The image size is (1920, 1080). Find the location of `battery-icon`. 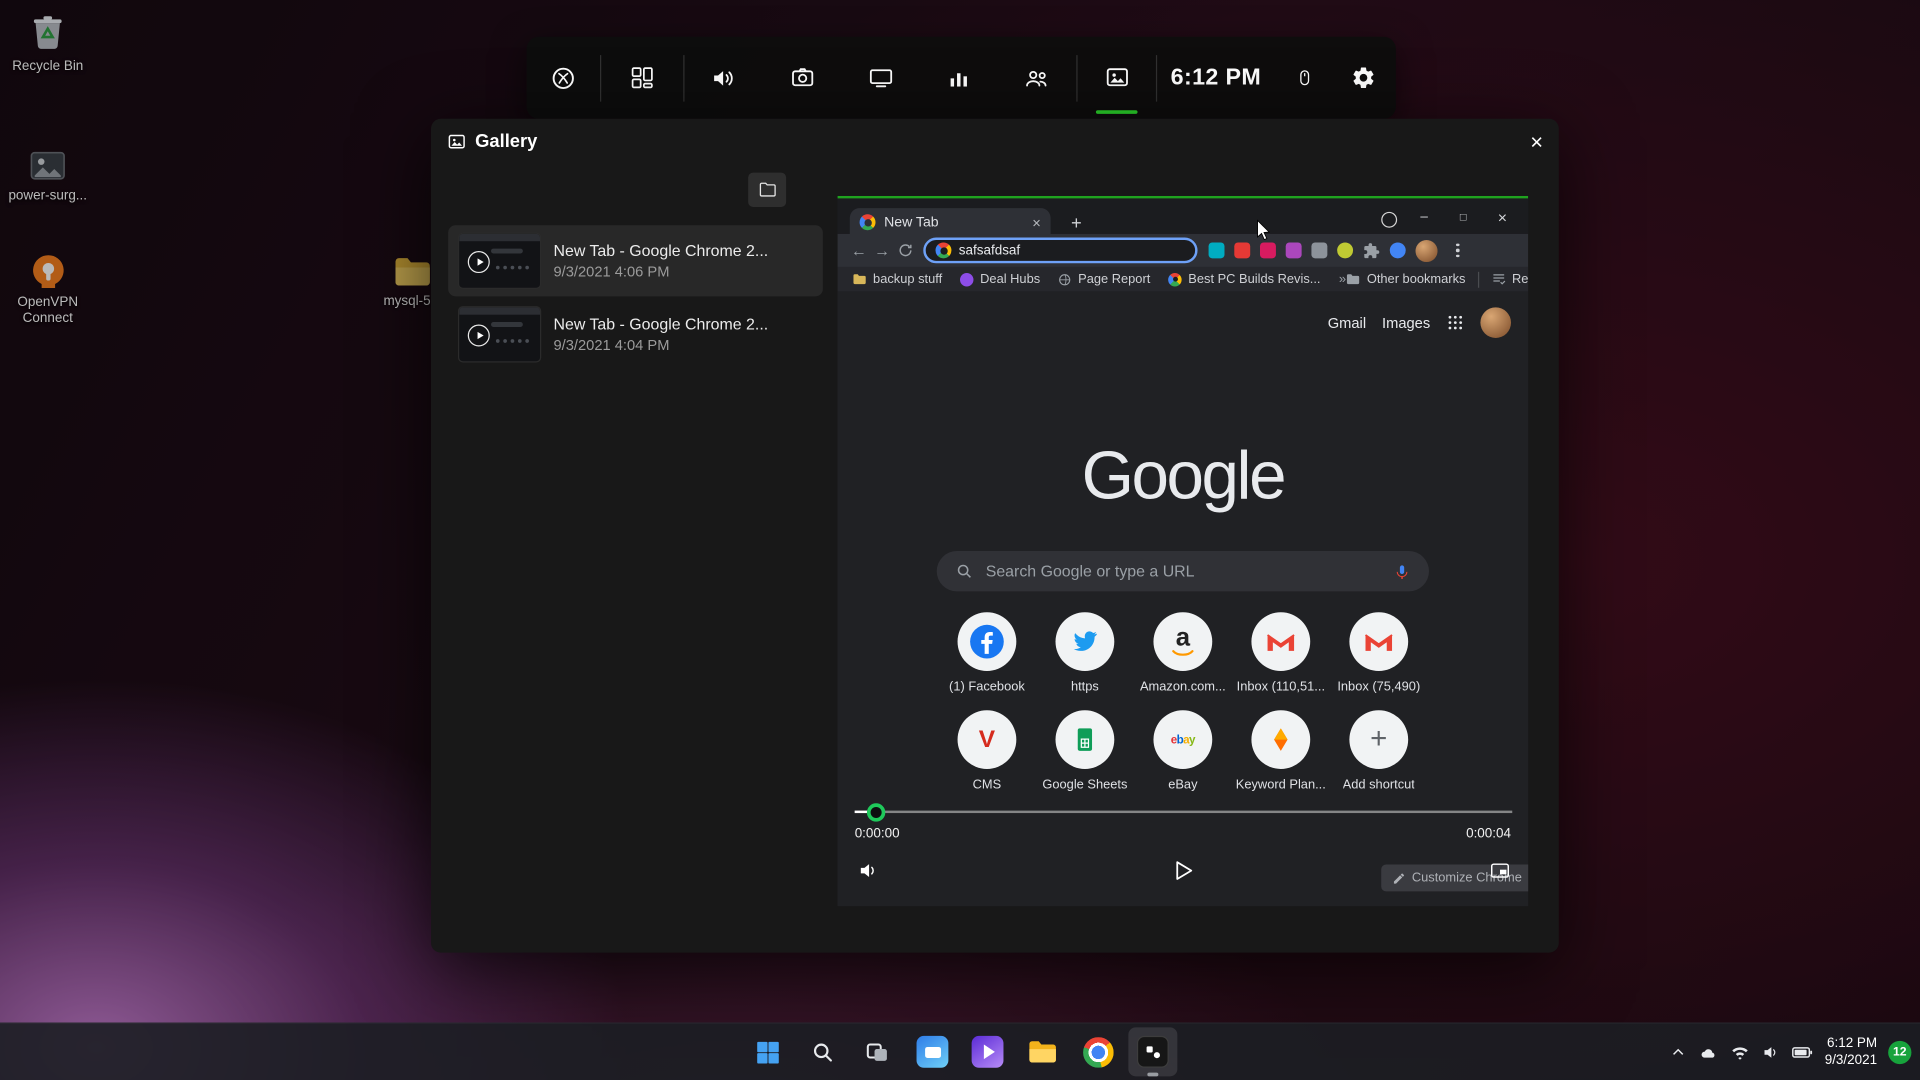

battery-icon is located at coordinates (1803, 1052).